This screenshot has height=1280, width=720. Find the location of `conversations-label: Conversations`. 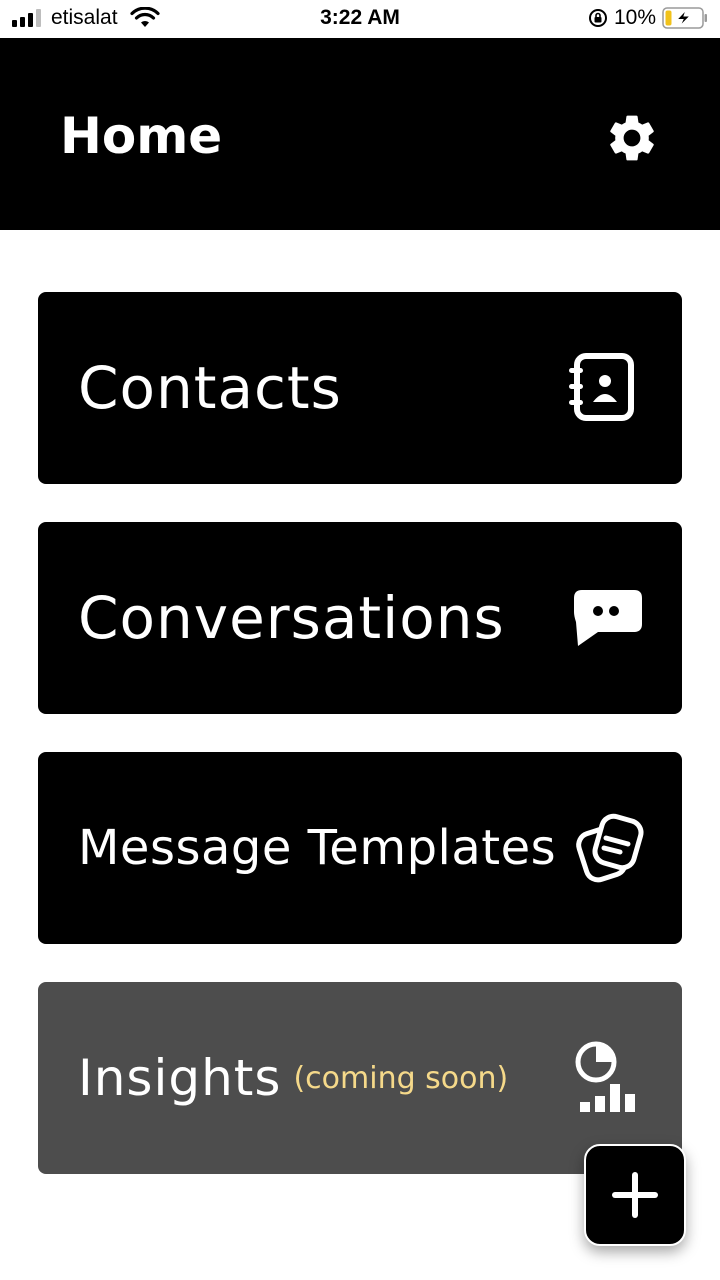

conversations-label: Conversations is located at coordinates (291, 618).